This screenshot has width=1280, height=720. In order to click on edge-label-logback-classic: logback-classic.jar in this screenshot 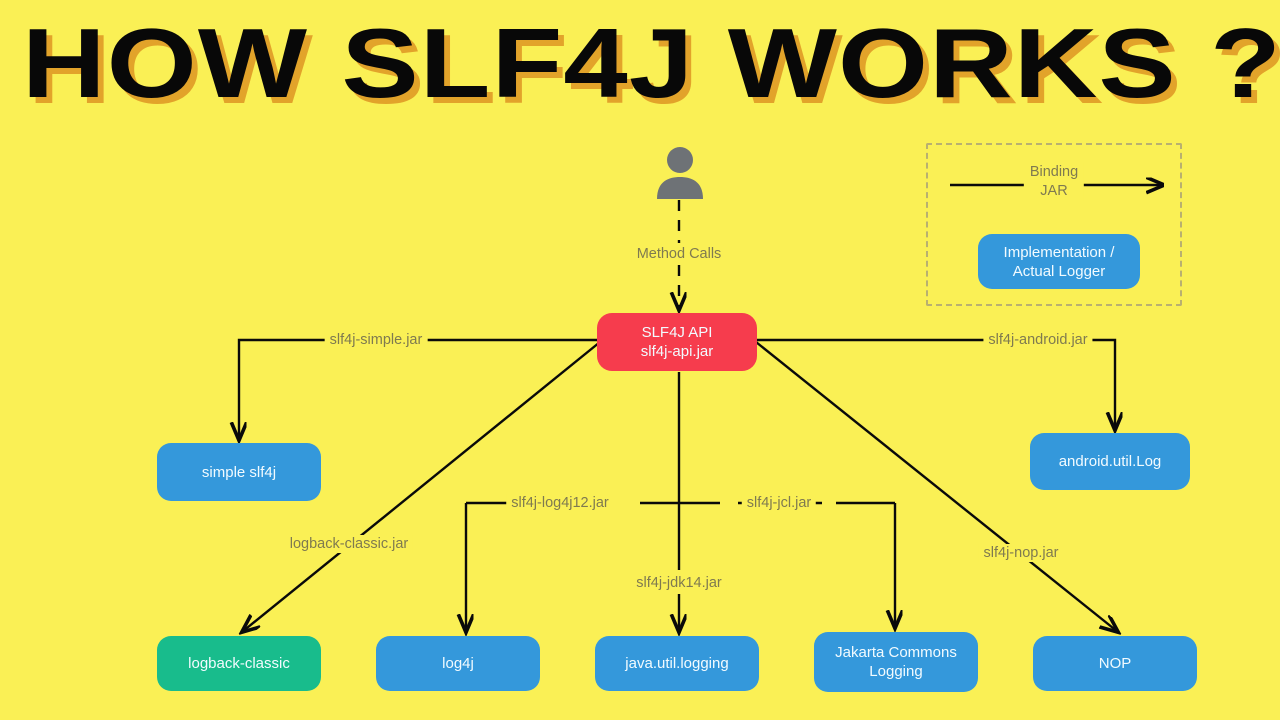, I will do `click(349, 544)`.